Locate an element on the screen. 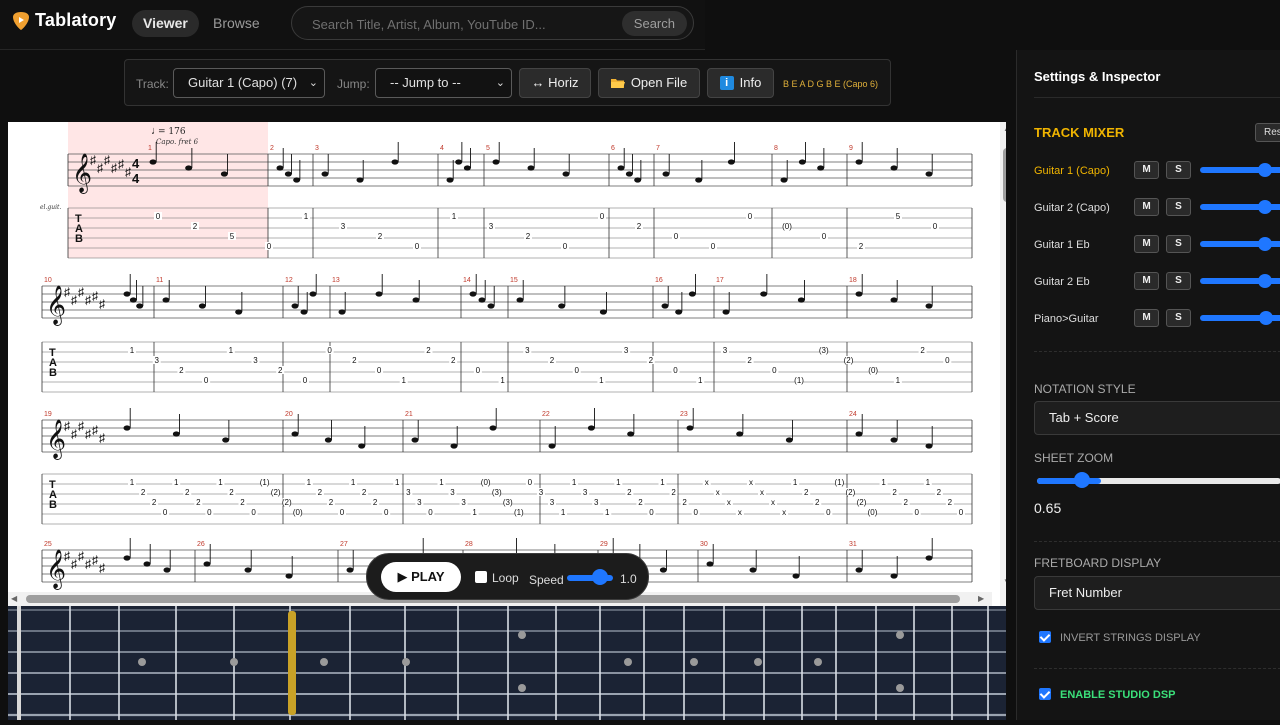 The height and width of the screenshot is (725, 1280). tab-number: (3) is located at coordinates (497, 492).